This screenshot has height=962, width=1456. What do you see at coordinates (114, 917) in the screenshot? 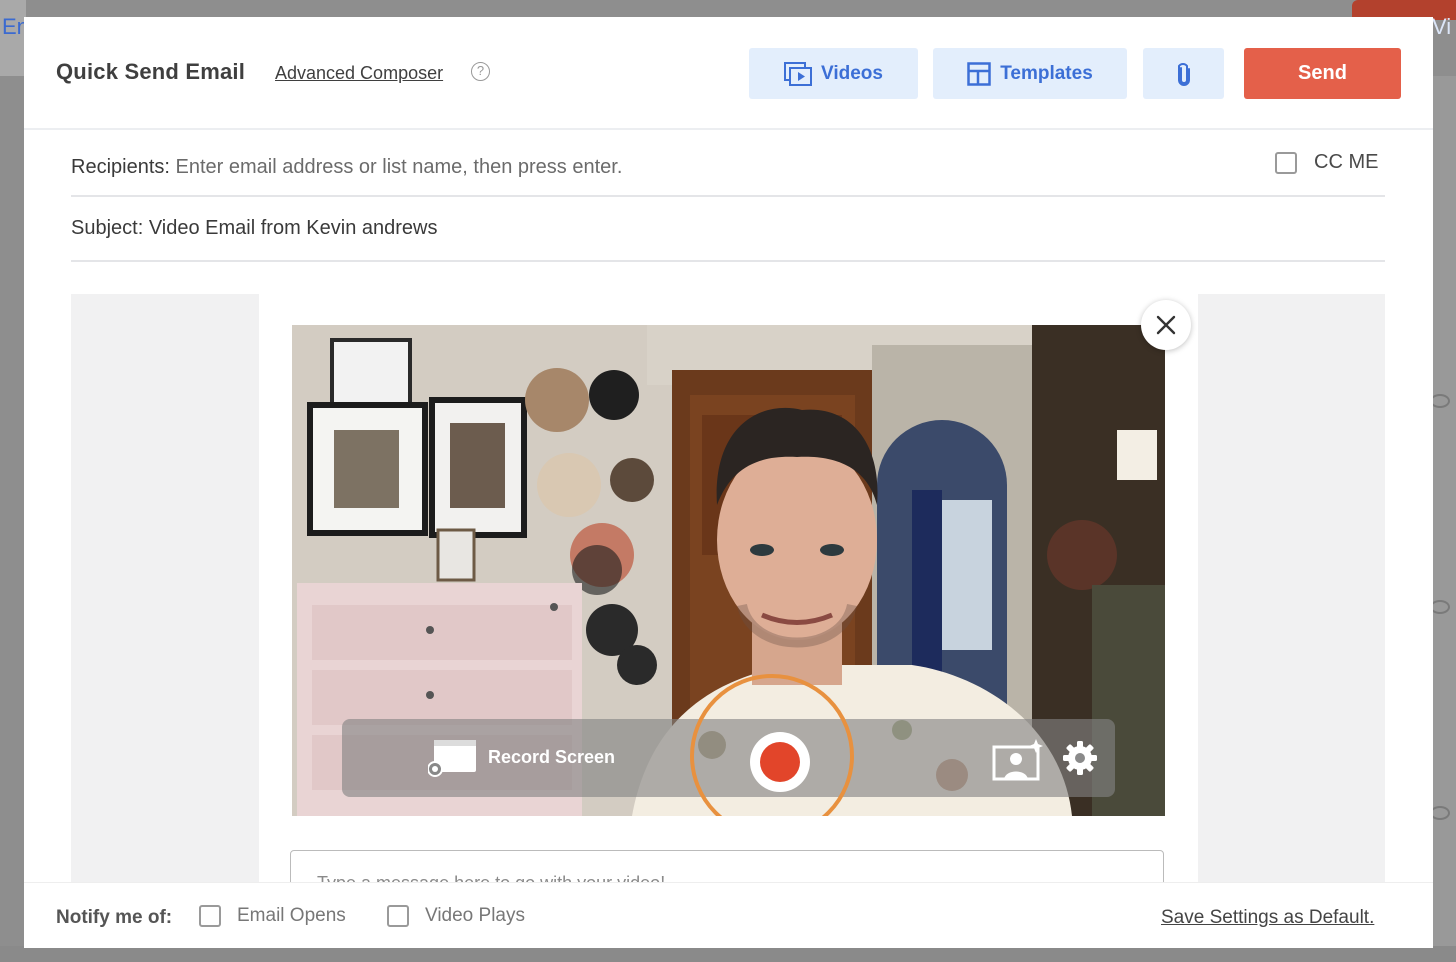
I see `notify-label: Notify me of:` at bounding box center [114, 917].